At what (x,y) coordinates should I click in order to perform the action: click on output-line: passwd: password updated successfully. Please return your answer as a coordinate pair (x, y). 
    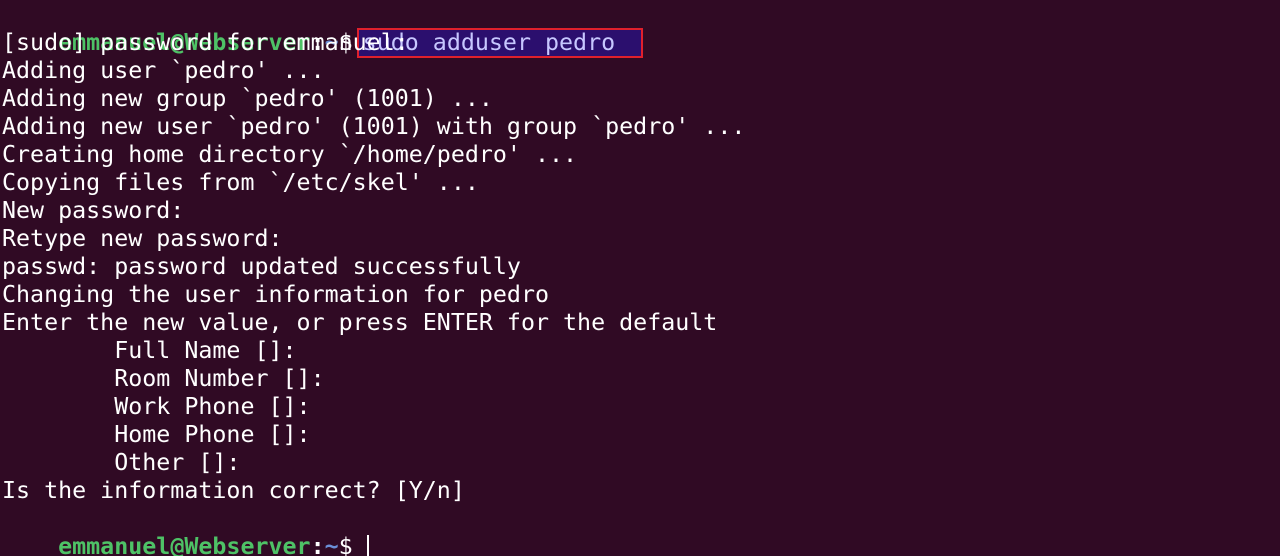
    Looking at the image, I should click on (261, 266).